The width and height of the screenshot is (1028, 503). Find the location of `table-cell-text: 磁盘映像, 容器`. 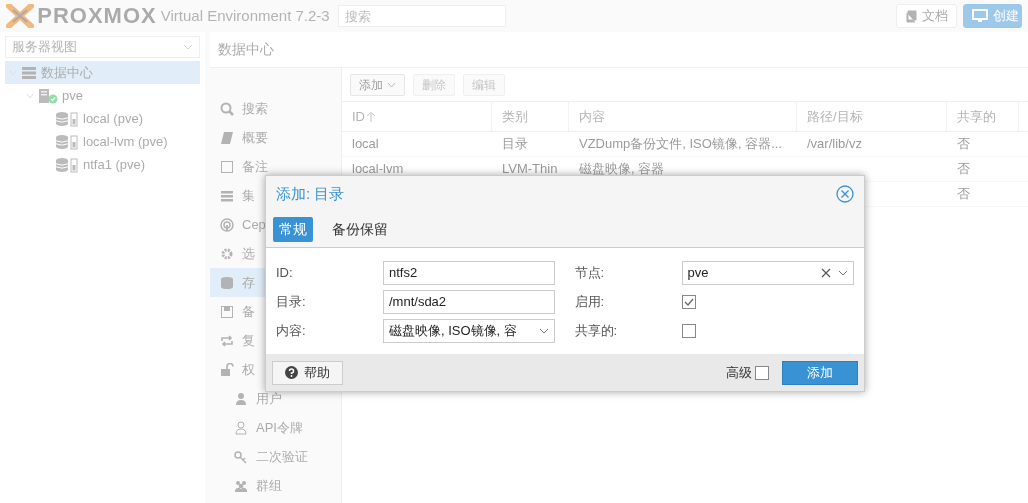

table-cell-text: 磁盘映像, 容器 is located at coordinates (622, 169).